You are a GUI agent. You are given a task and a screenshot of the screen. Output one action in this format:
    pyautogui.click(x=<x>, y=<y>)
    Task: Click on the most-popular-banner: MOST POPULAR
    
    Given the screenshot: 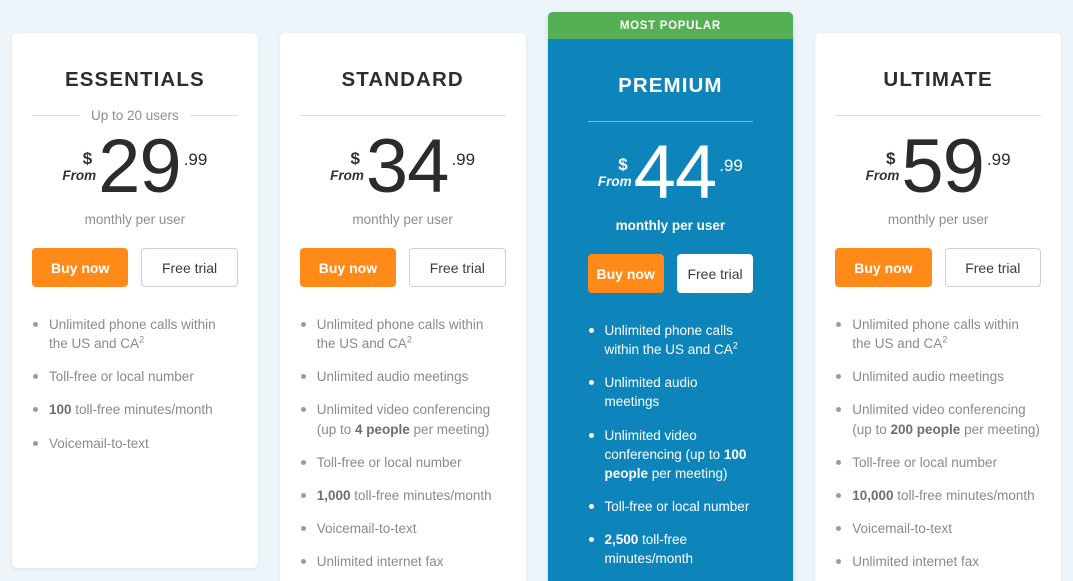 What is the action you would take?
    pyautogui.click(x=670, y=25)
    